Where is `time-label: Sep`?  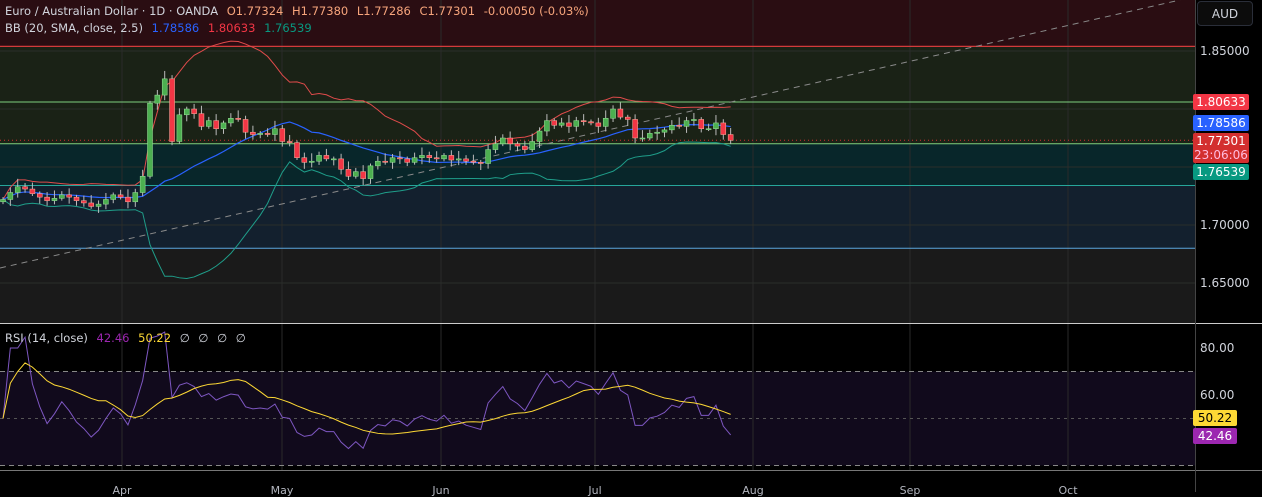
time-label: Sep is located at coordinates (910, 490).